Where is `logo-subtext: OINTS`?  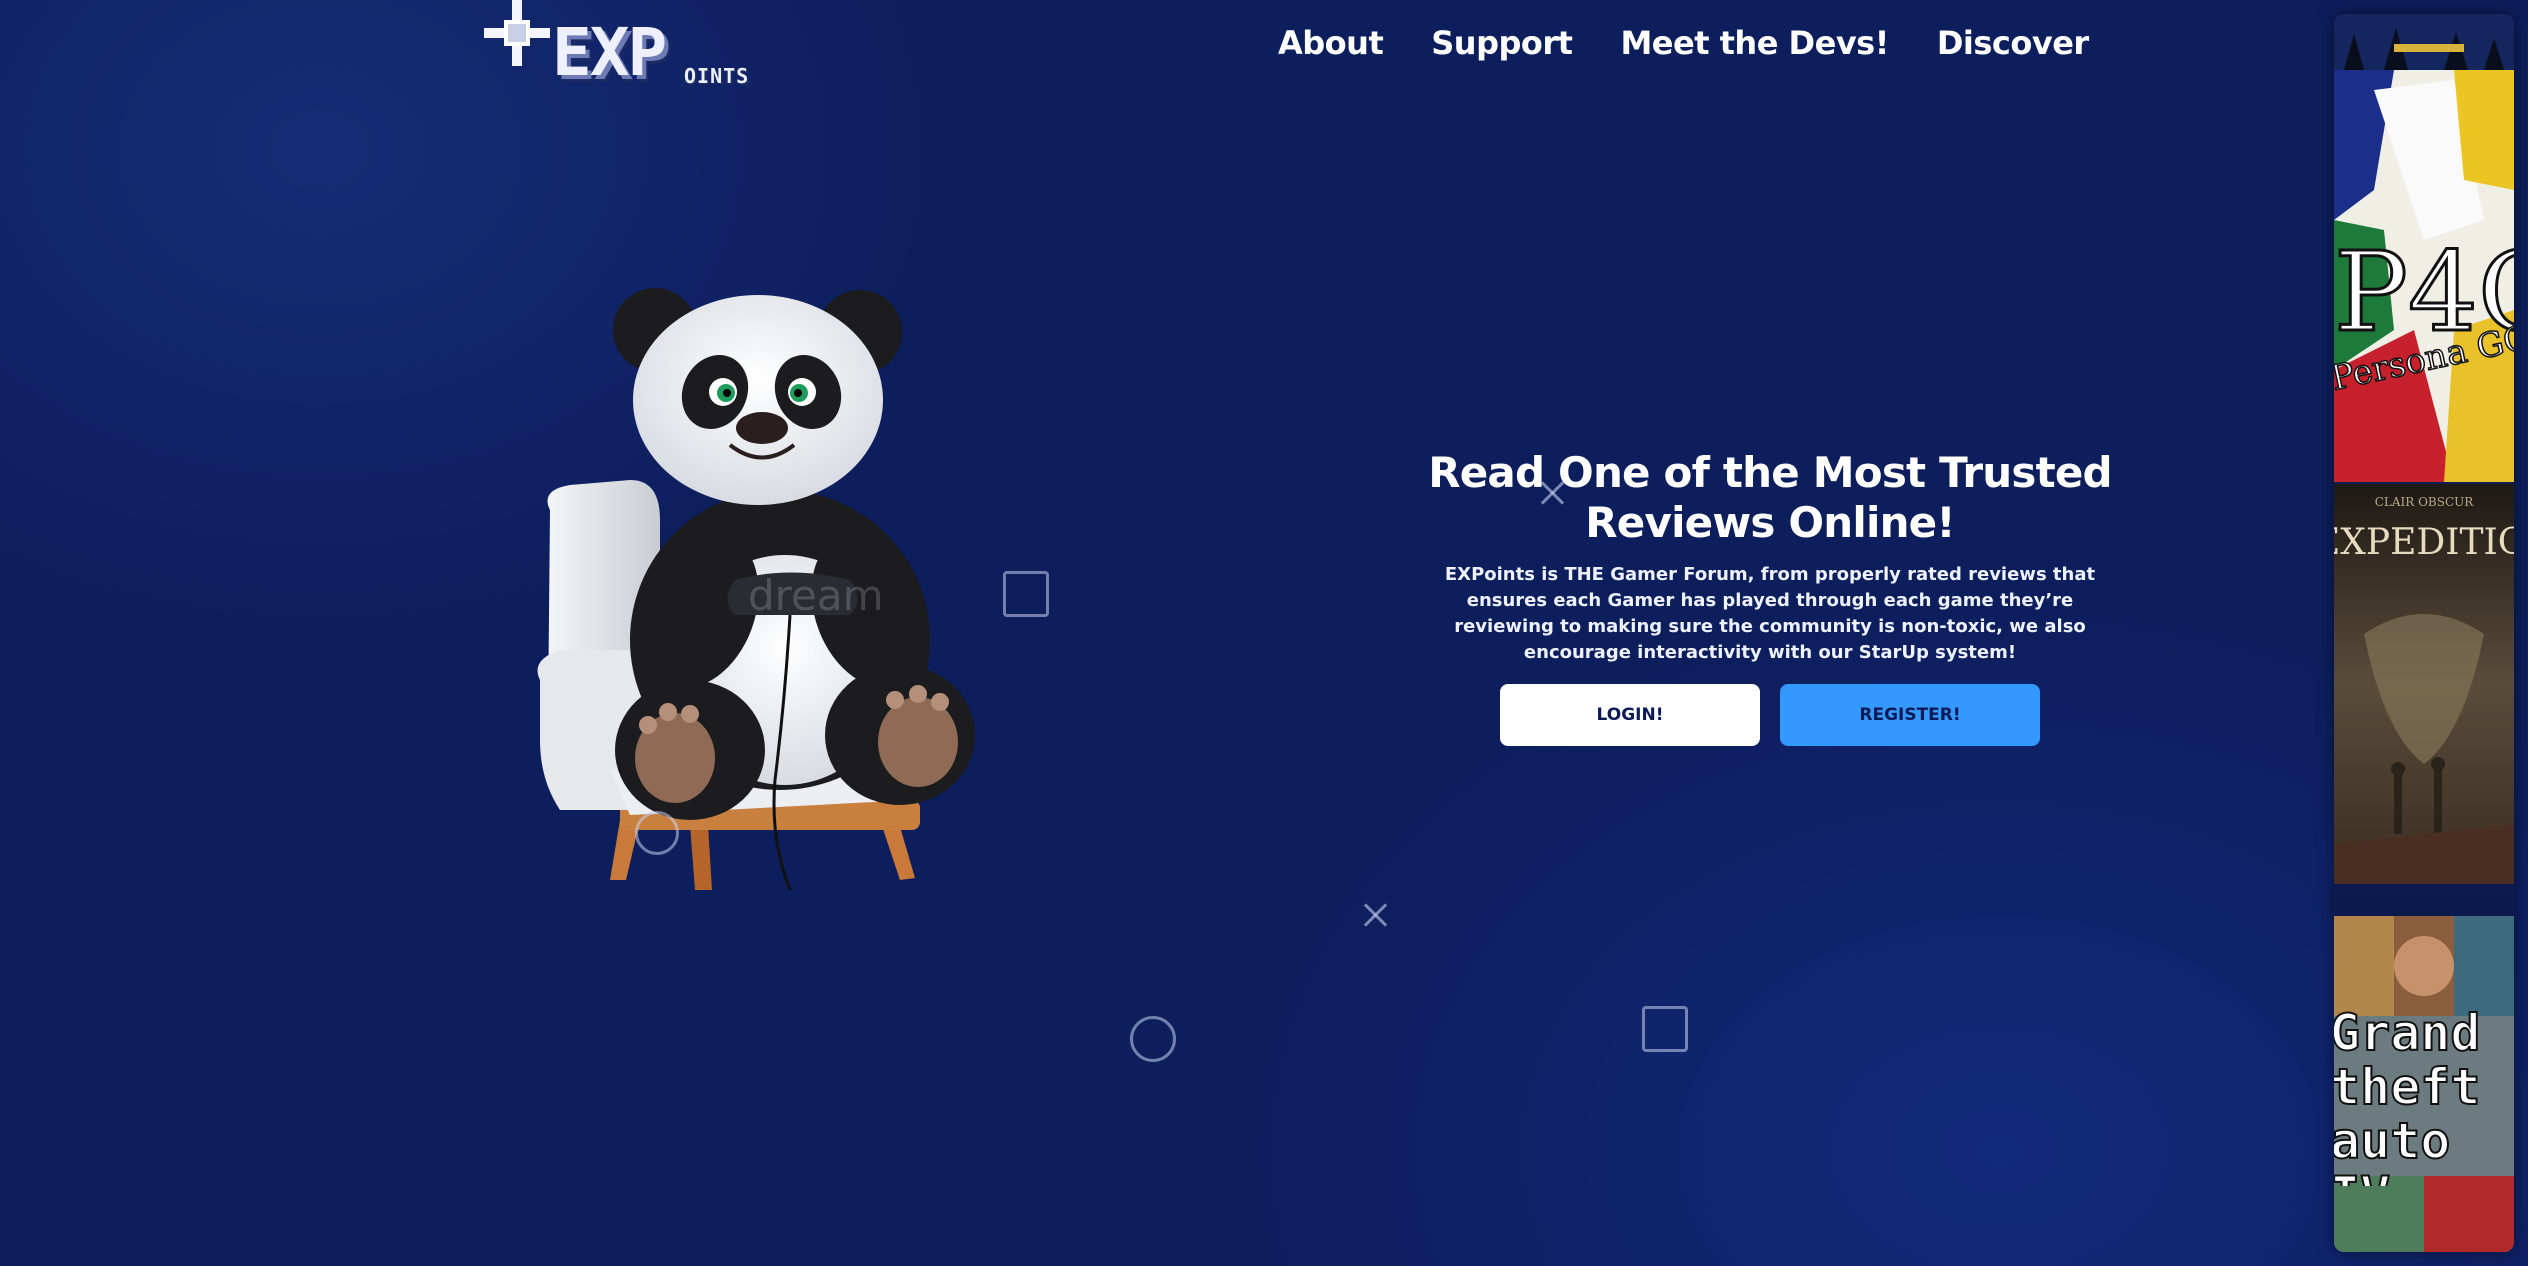 logo-subtext: OINTS is located at coordinates (717, 76).